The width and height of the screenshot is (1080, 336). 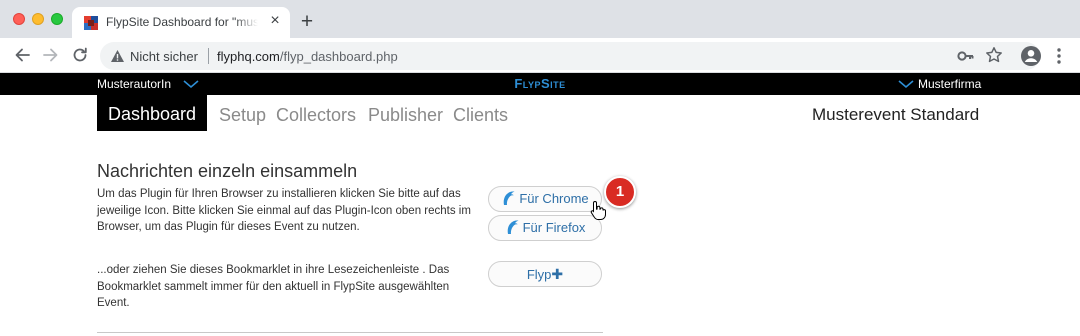 What do you see at coordinates (316, 115) in the screenshot?
I see `tab-collectors: Collectors` at bounding box center [316, 115].